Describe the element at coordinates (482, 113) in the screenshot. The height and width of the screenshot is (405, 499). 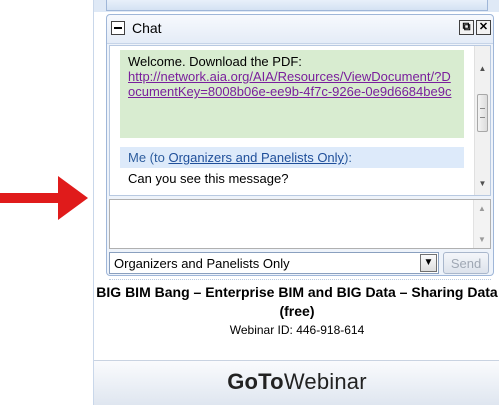
I see `scroll-thumb` at that location.